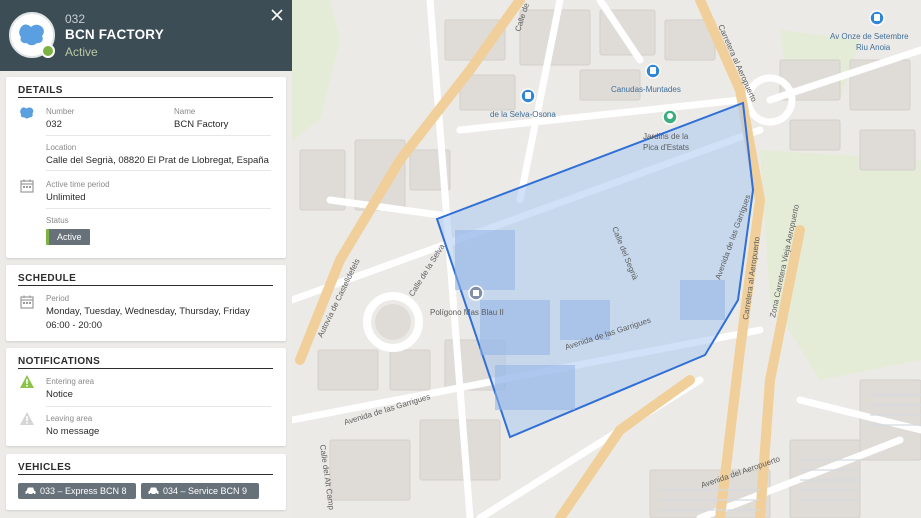 The width and height of the screenshot is (921, 518). I want to click on vehicle-chip-034: 034 – Service BCN 9, so click(200, 491).